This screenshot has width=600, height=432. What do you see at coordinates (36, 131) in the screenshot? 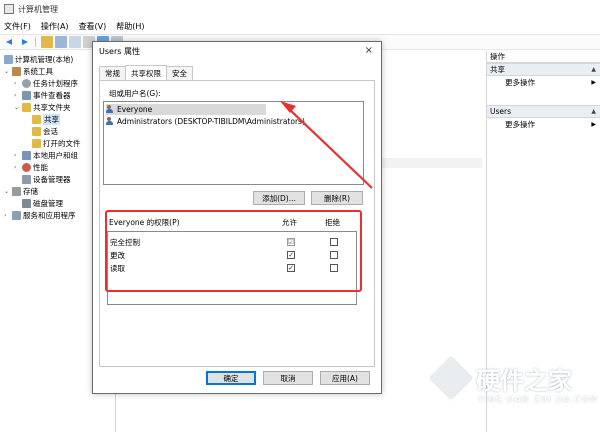
I see `sessions-folder-icon` at bounding box center [36, 131].